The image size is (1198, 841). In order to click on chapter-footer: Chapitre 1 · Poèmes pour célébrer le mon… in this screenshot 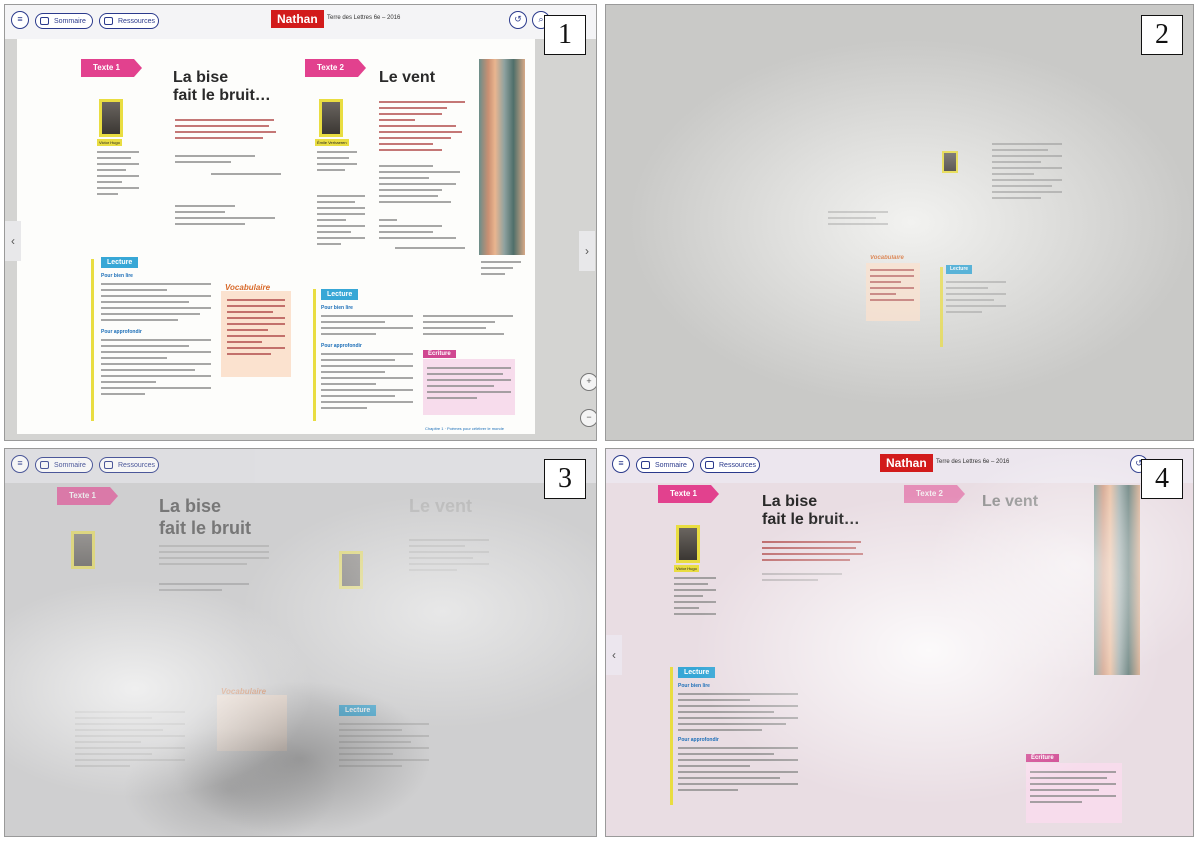, I will do `click(464, 428)`.